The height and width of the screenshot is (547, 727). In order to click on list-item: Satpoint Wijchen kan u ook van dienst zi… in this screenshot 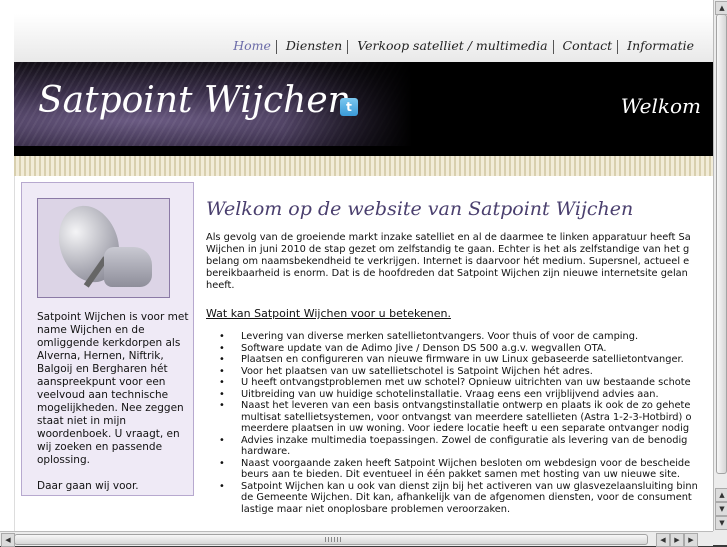, I will do `click(466, 498)`.